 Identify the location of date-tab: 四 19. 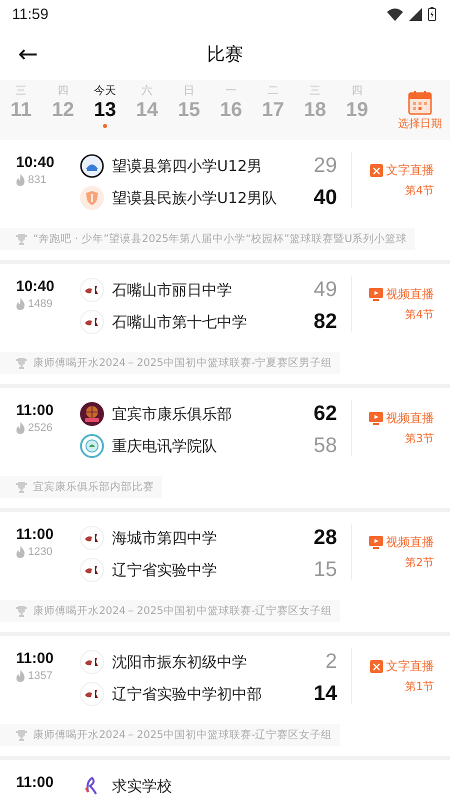
(357, 110).